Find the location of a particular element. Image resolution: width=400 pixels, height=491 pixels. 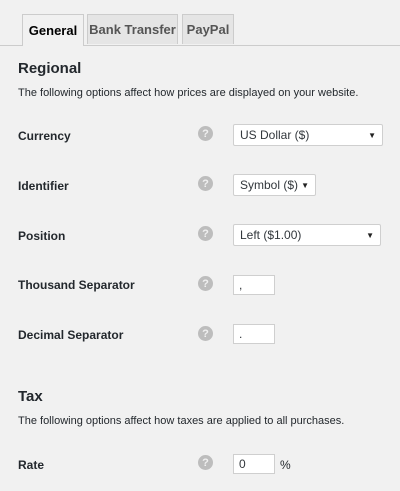

position-value: Left ($1.00) is located at coordinates (271, 235).